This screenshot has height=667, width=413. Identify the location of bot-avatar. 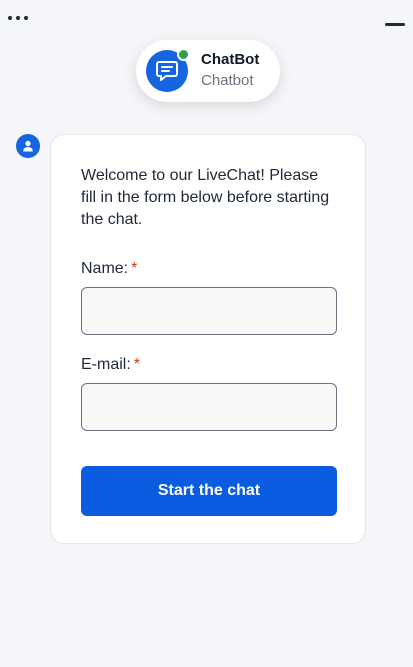
(168, 70).